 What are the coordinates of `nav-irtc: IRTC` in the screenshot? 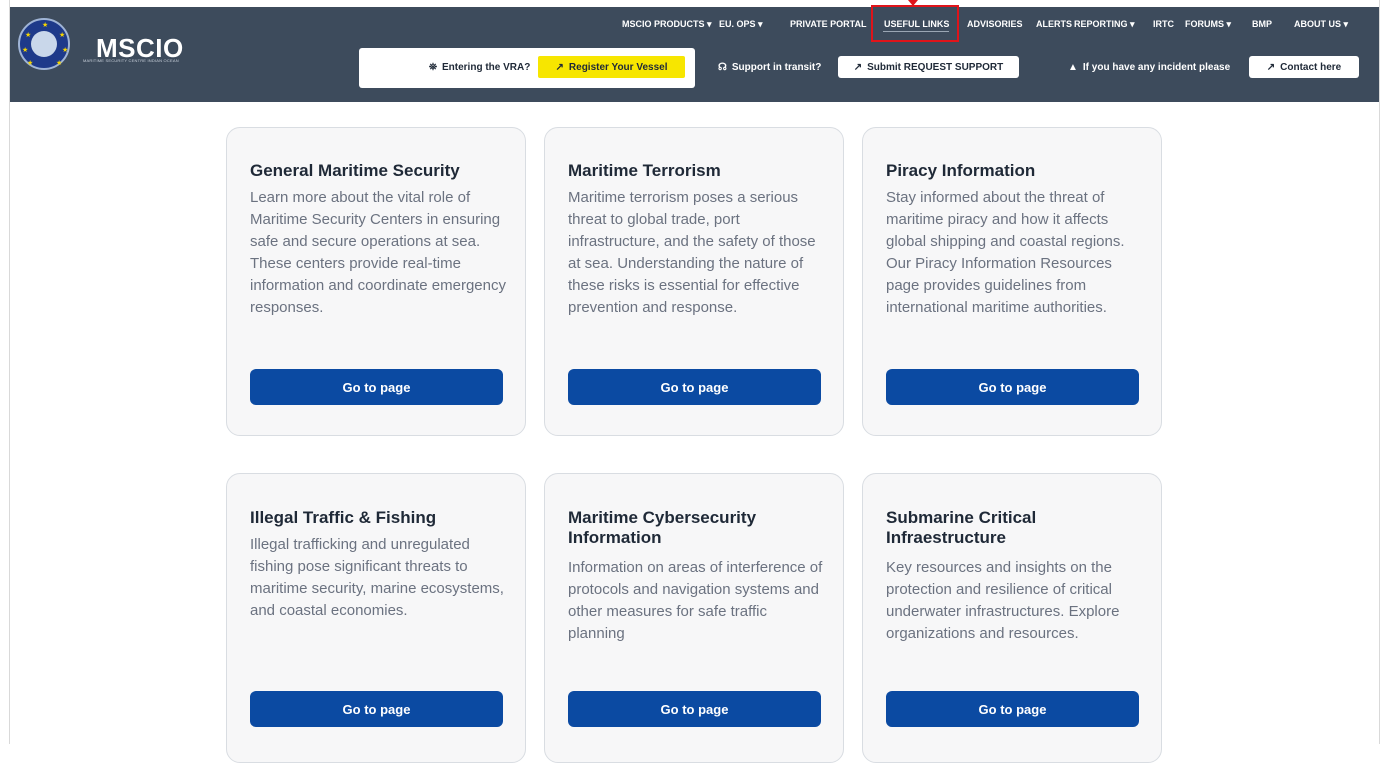 It's located at (1163, 24).